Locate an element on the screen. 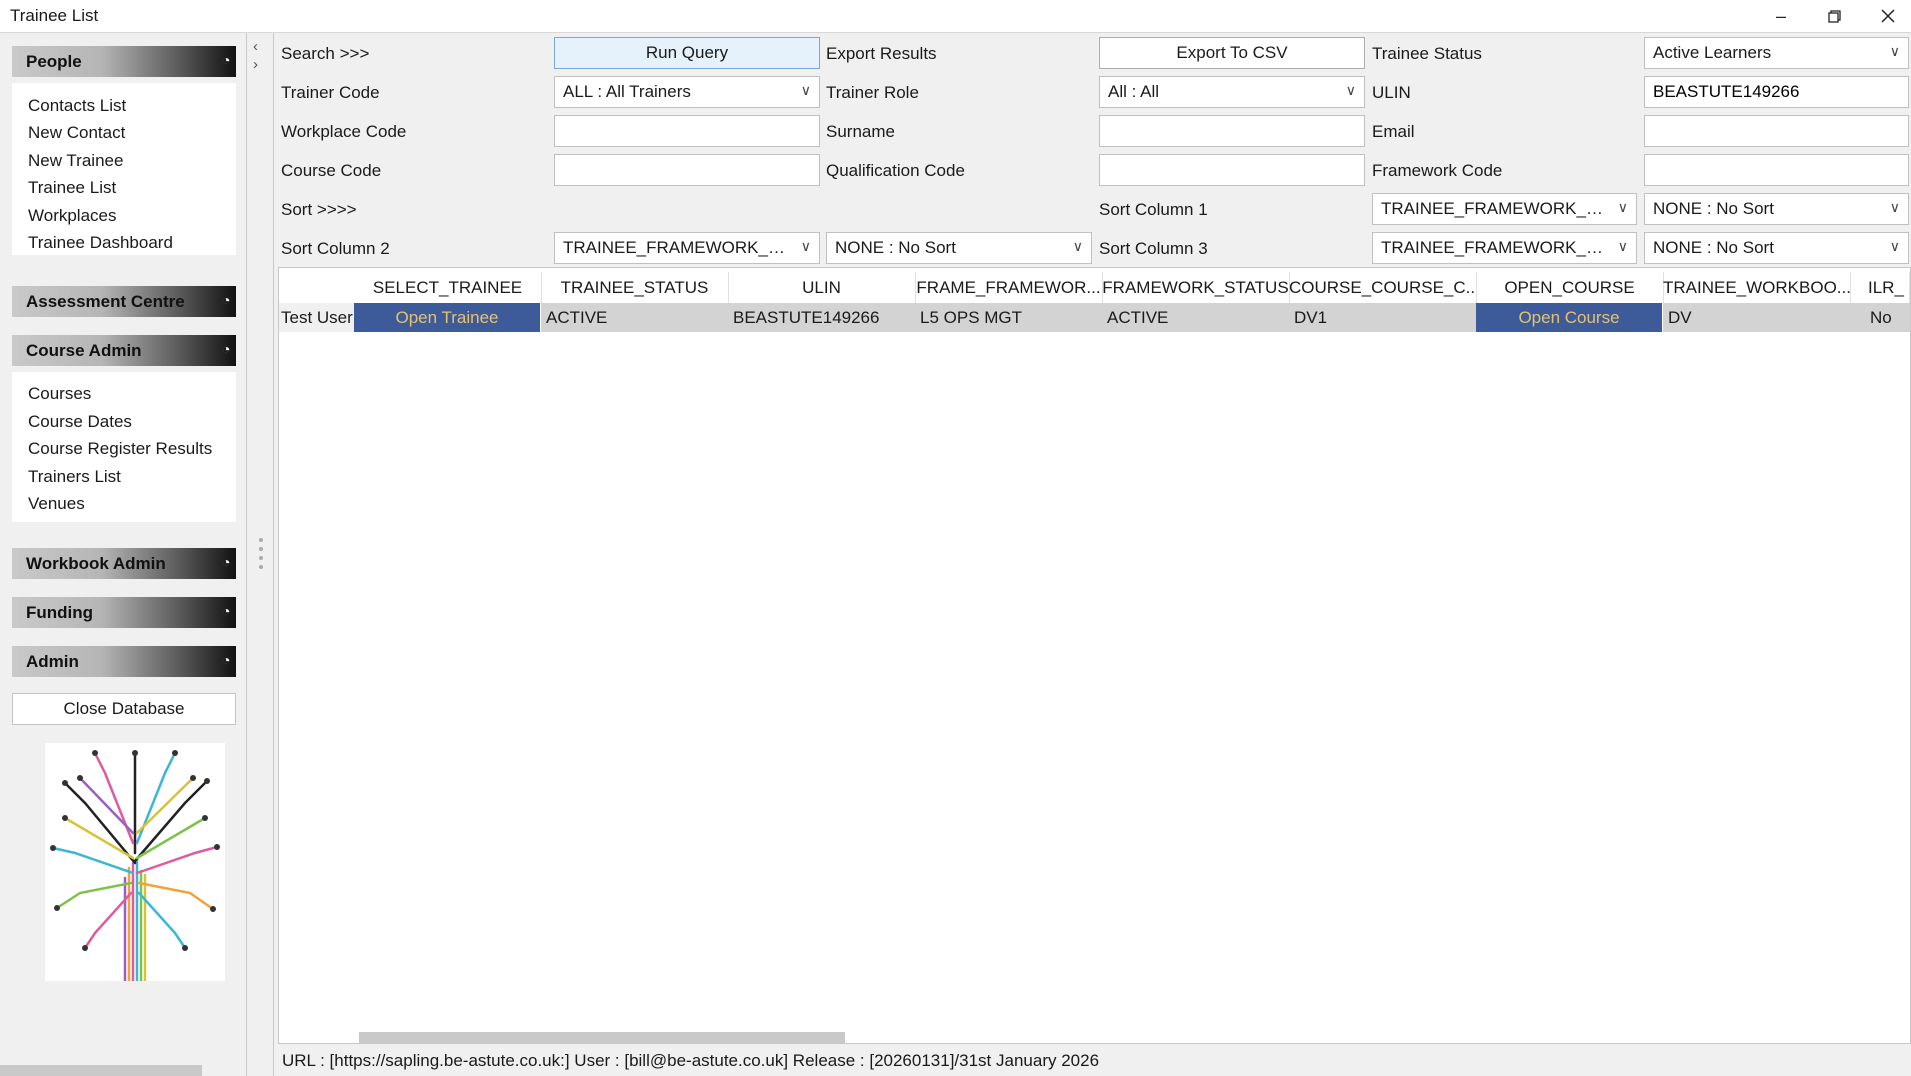  course-code-field is located at coordinates (687, 170).